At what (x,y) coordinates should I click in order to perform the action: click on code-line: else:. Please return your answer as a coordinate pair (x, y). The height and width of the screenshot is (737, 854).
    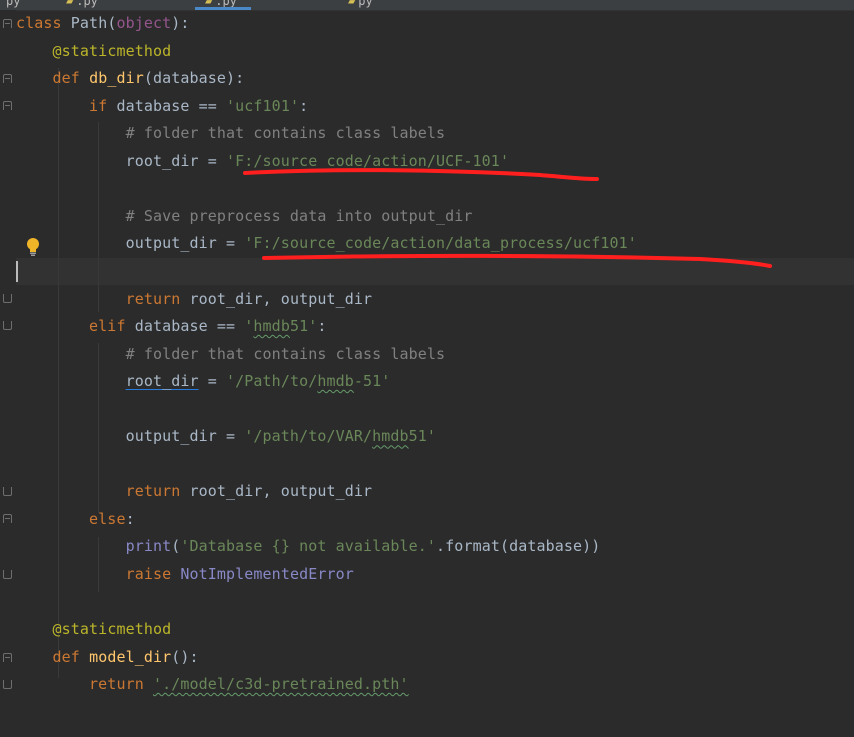
    Looking at the image, I should click on (75, 519).